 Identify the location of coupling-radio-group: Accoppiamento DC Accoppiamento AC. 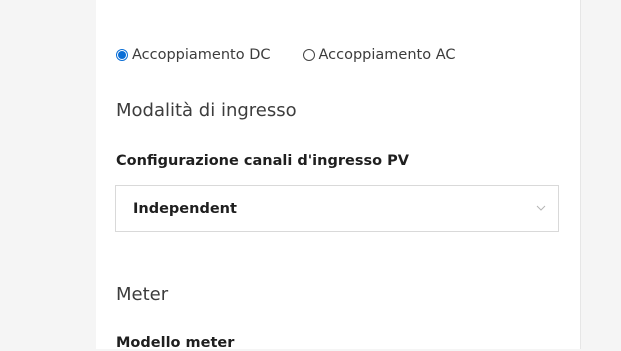
(286, 55).